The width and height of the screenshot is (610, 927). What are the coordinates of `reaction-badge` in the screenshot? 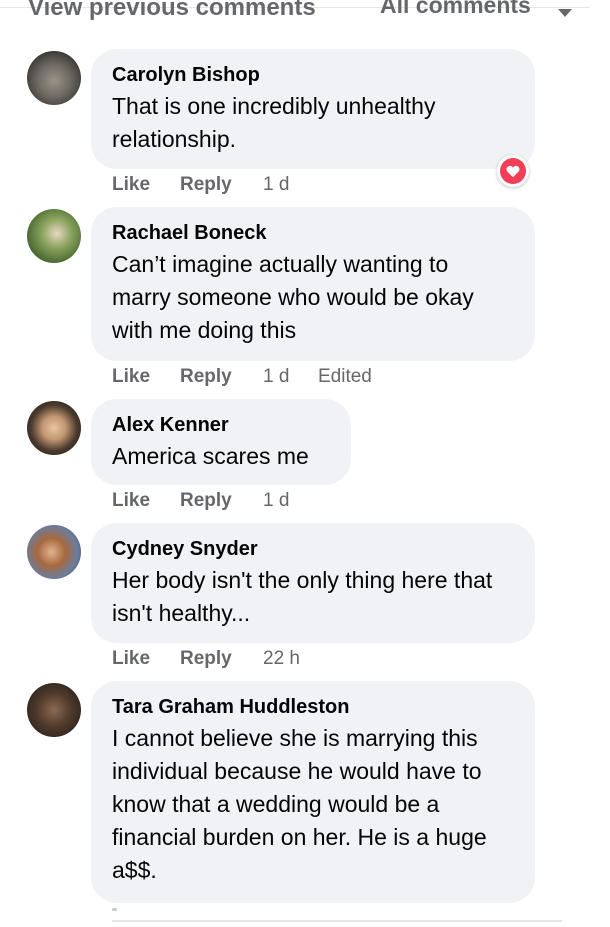 It's located at (513, 171).